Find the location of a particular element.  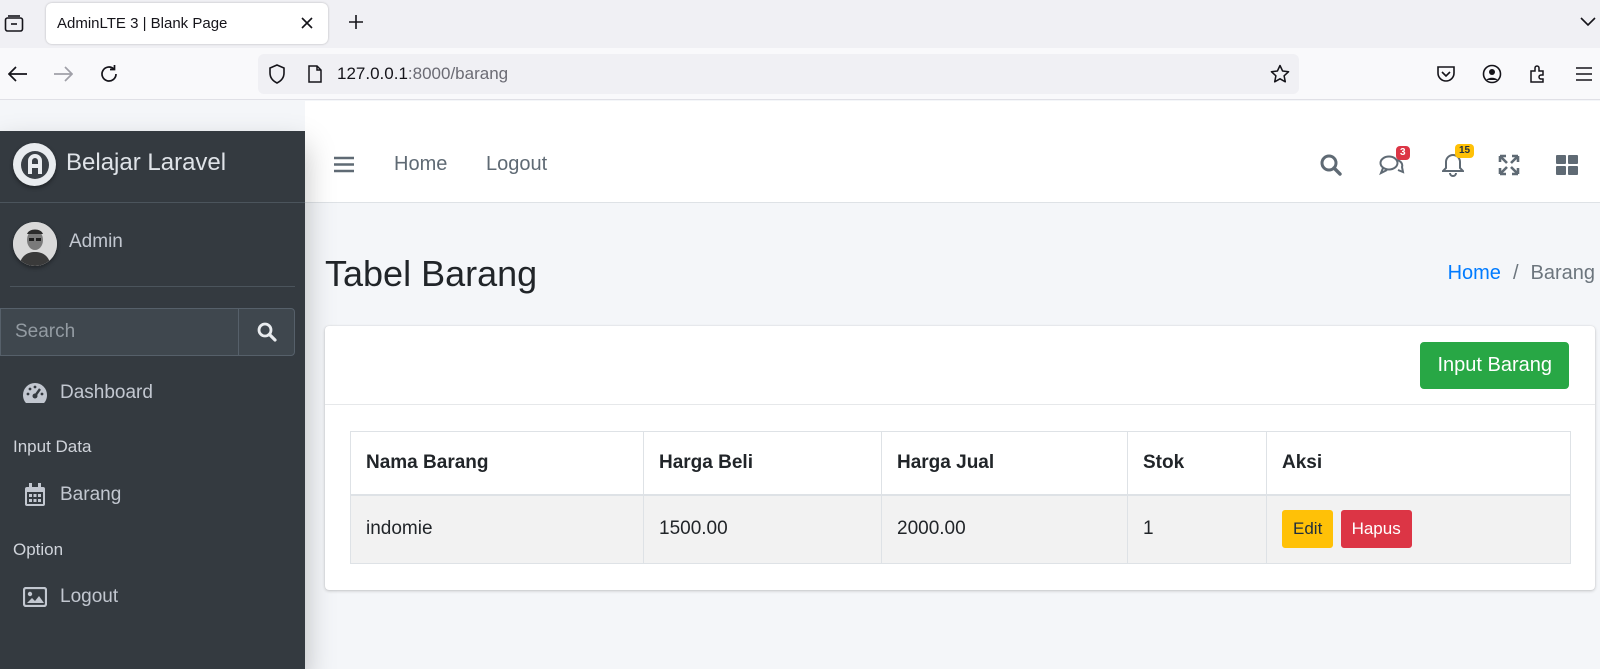

cell-aksi: Edit Hapus is located at coordinates (1418, 529).